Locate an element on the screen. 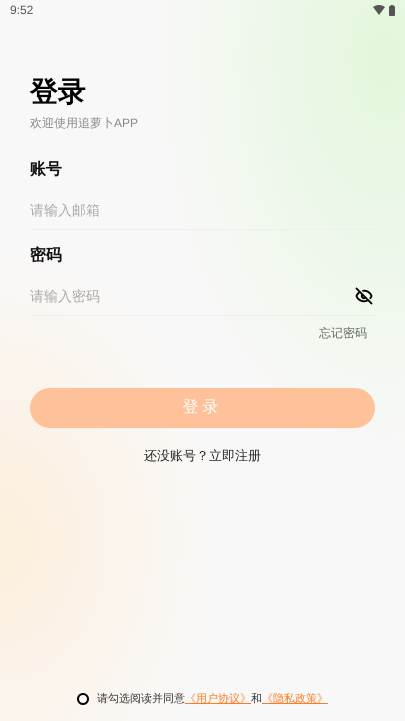 The width and height of the screenshot is (405, 721). field-label: 密码 is located at coordinates (46, 255).